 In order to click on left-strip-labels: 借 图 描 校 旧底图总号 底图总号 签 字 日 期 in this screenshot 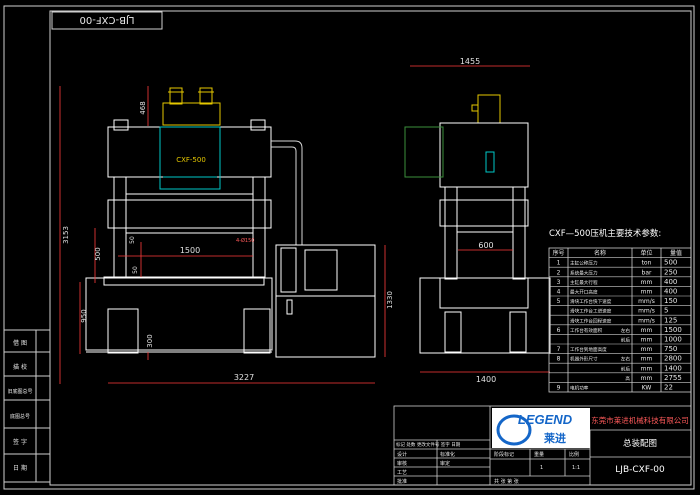, I will do `click(19, 405)`.